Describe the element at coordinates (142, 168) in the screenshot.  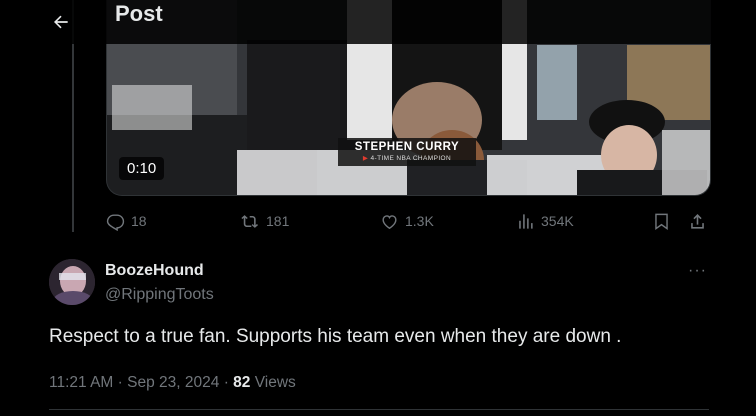
I see `video-duration-badge: 0:10` at that location.